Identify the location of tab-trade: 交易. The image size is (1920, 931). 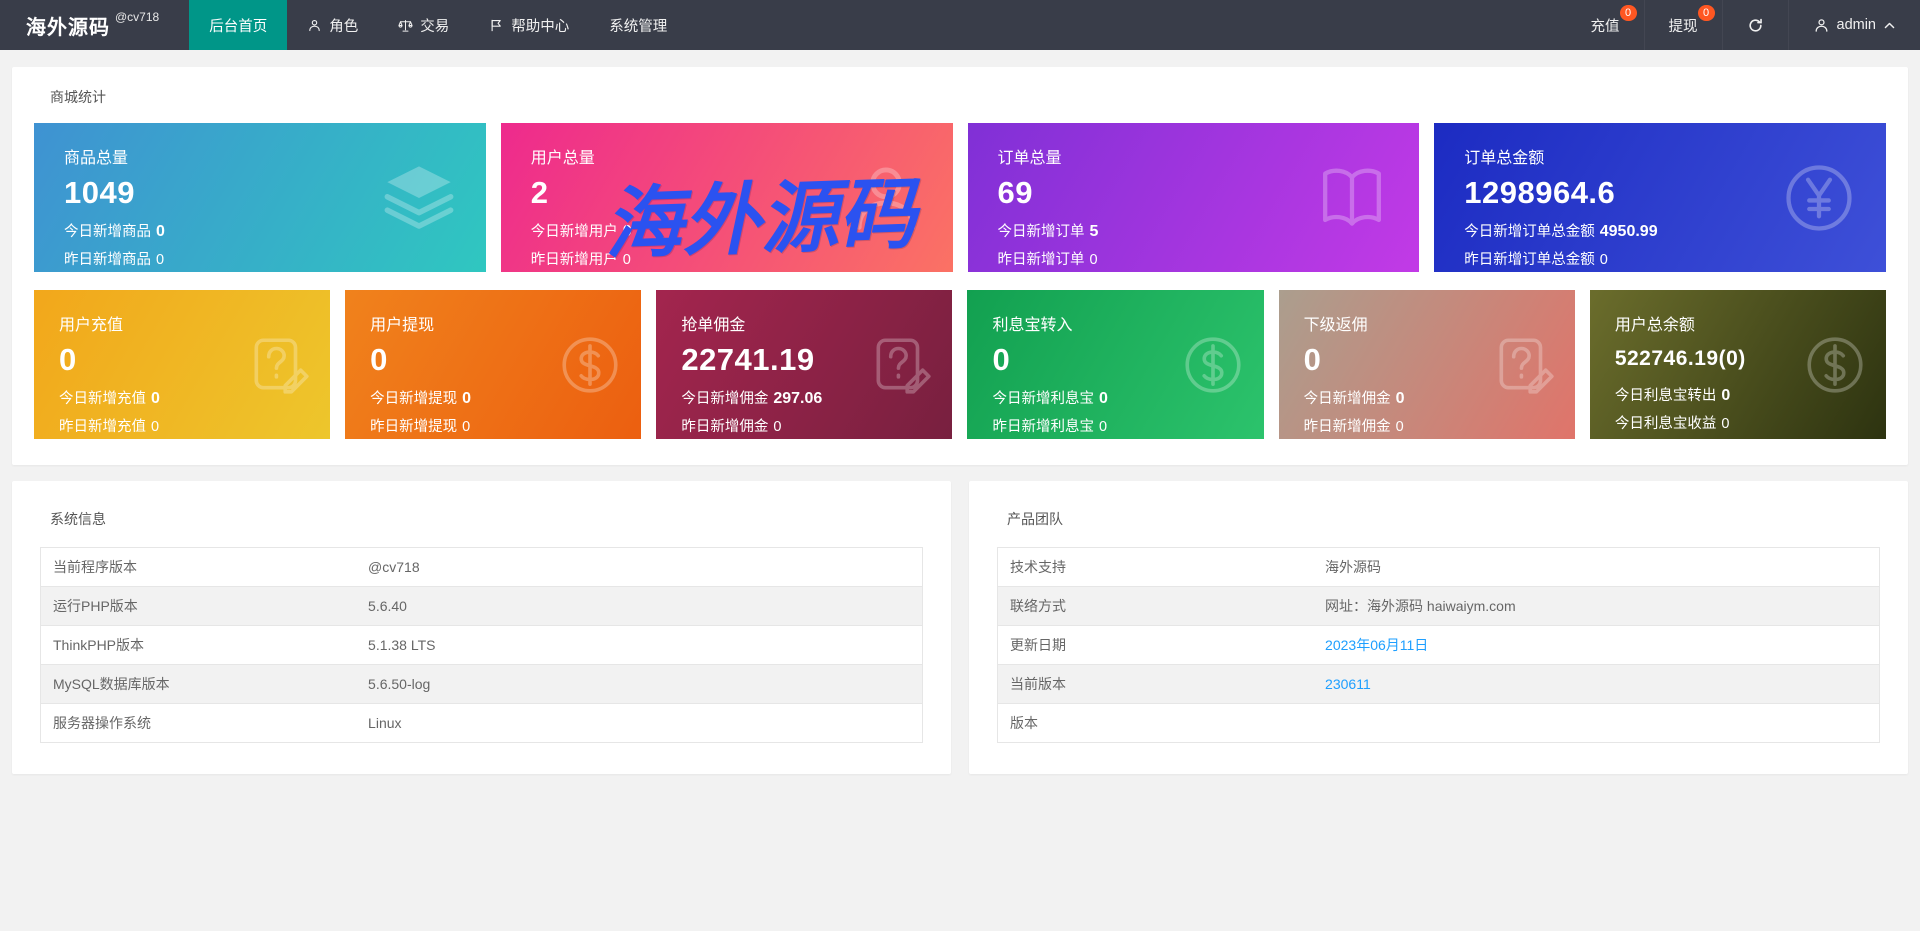
(423, 25).